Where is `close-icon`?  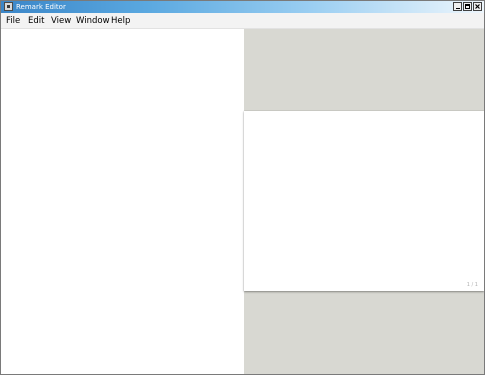 close-icon is located at coordinates (477, 6).